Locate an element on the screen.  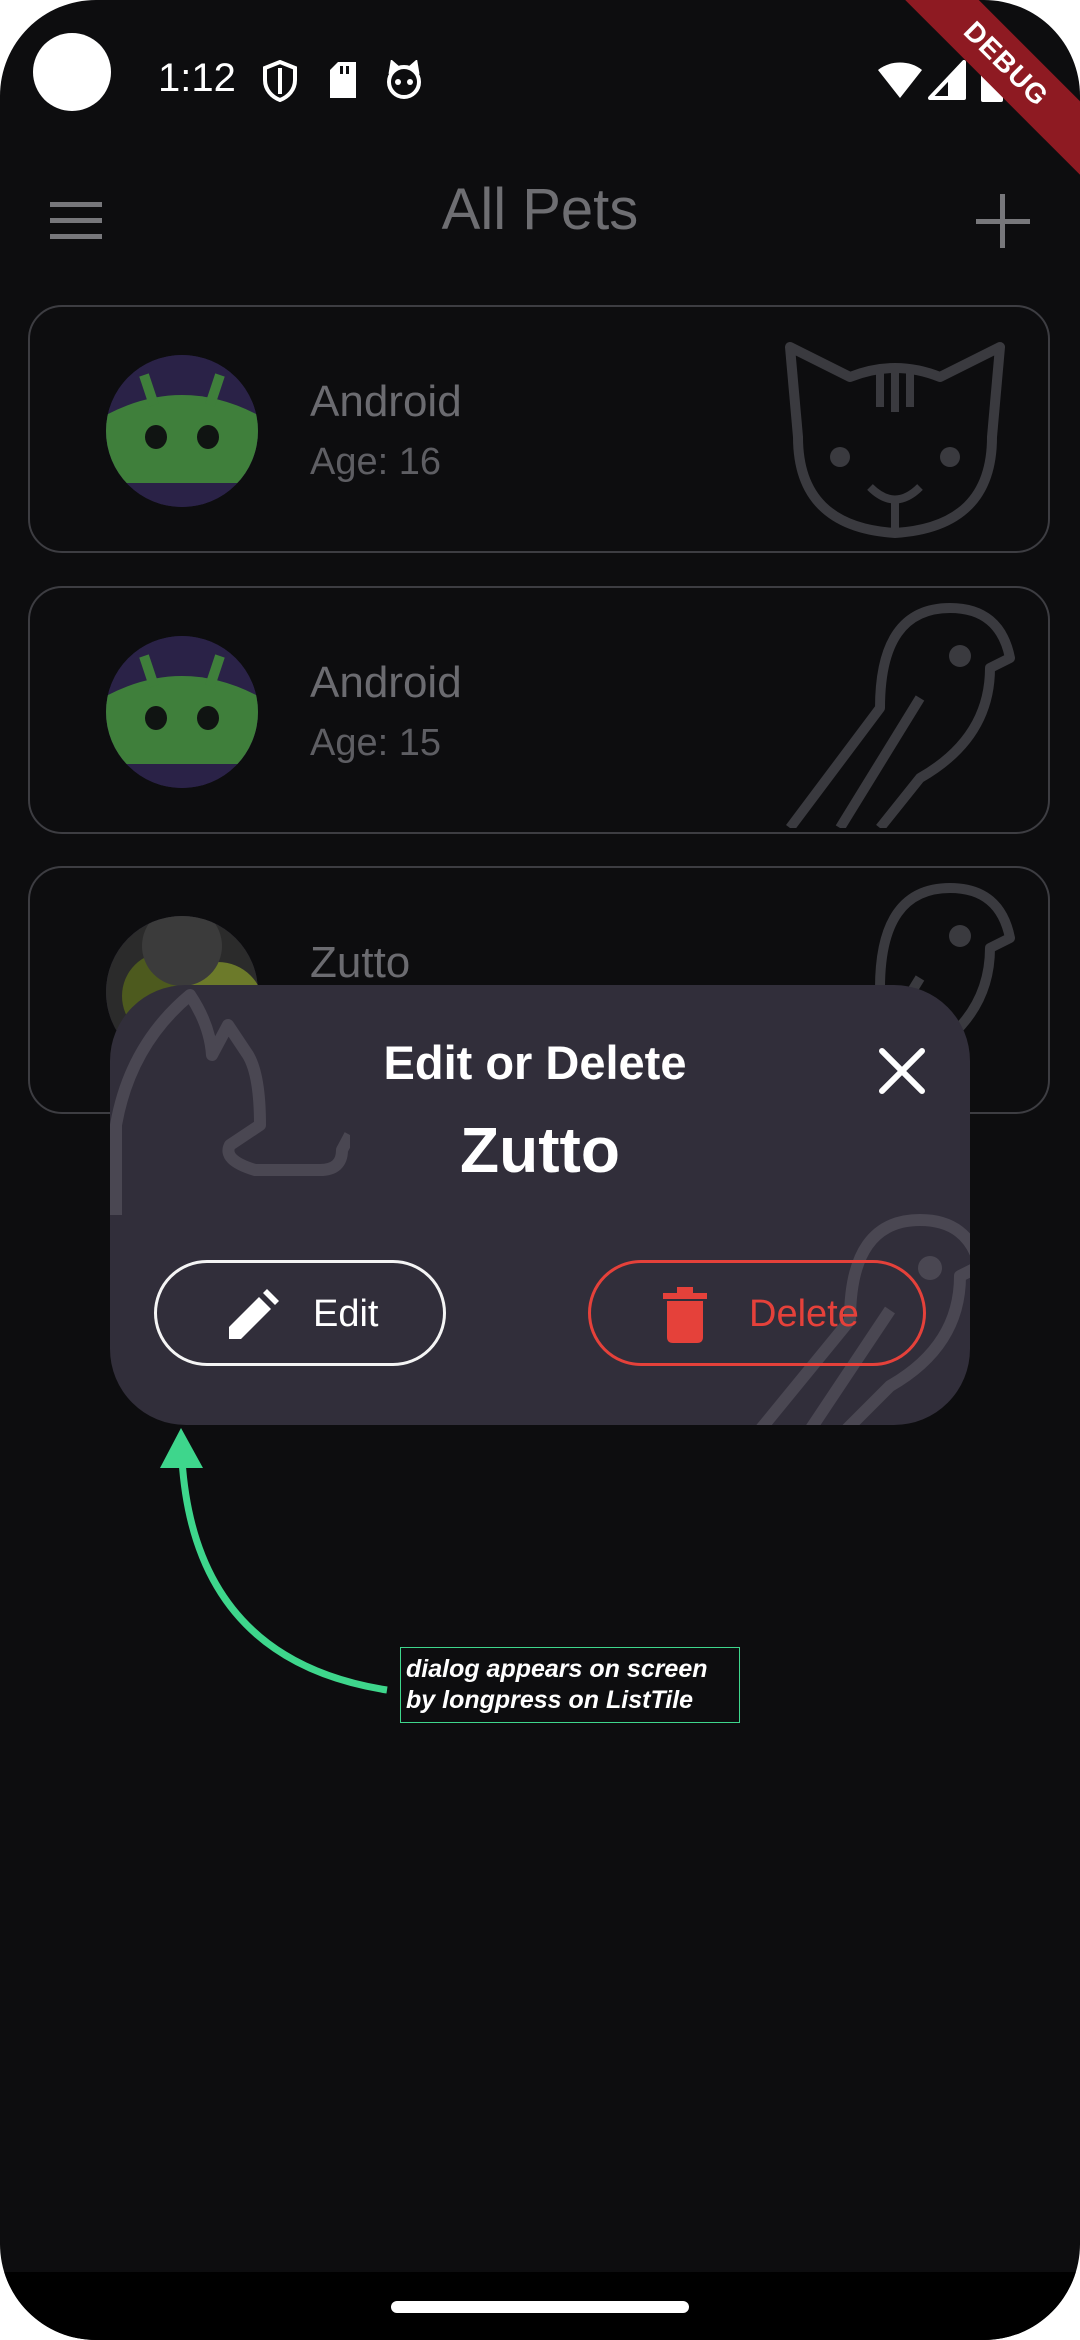
annotation-line: by longpress on ListTile is located at coordinates (550, 1700).